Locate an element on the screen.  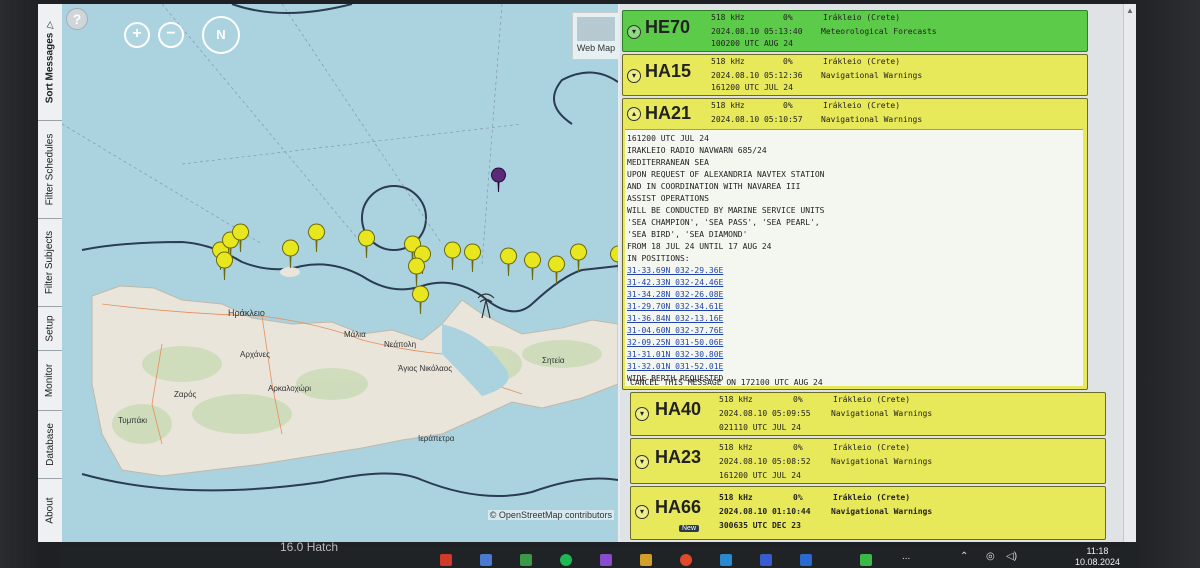
vertical-scrollbar: ▲ is located at coordinates (1129, 273).